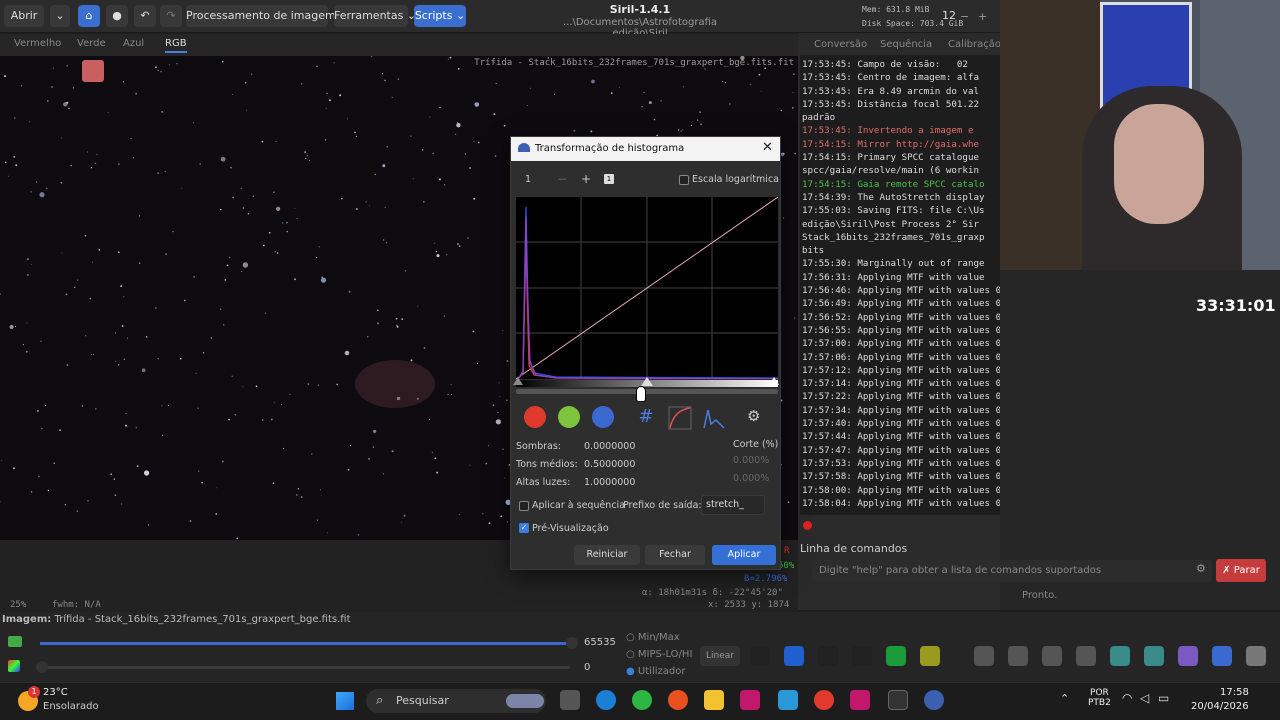 Image resolution: width=1280 pixels, height=720 pixels. I want to click on threads-count: 12, so click(949, 15).